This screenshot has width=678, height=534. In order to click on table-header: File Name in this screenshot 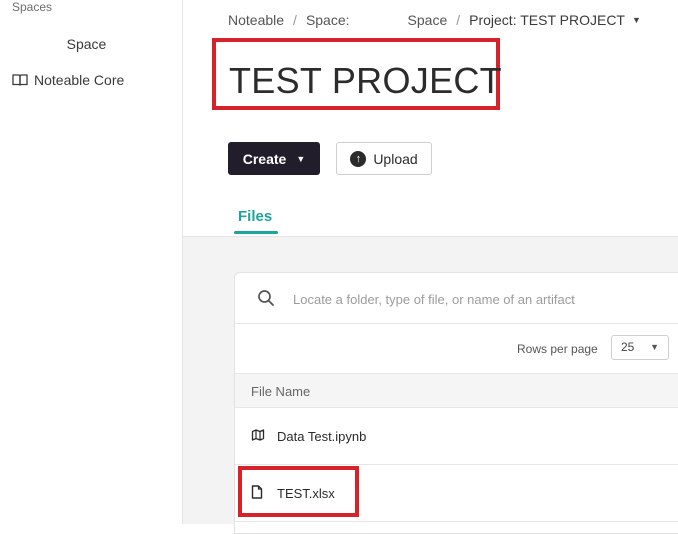, I will do `click(456, 391)`.